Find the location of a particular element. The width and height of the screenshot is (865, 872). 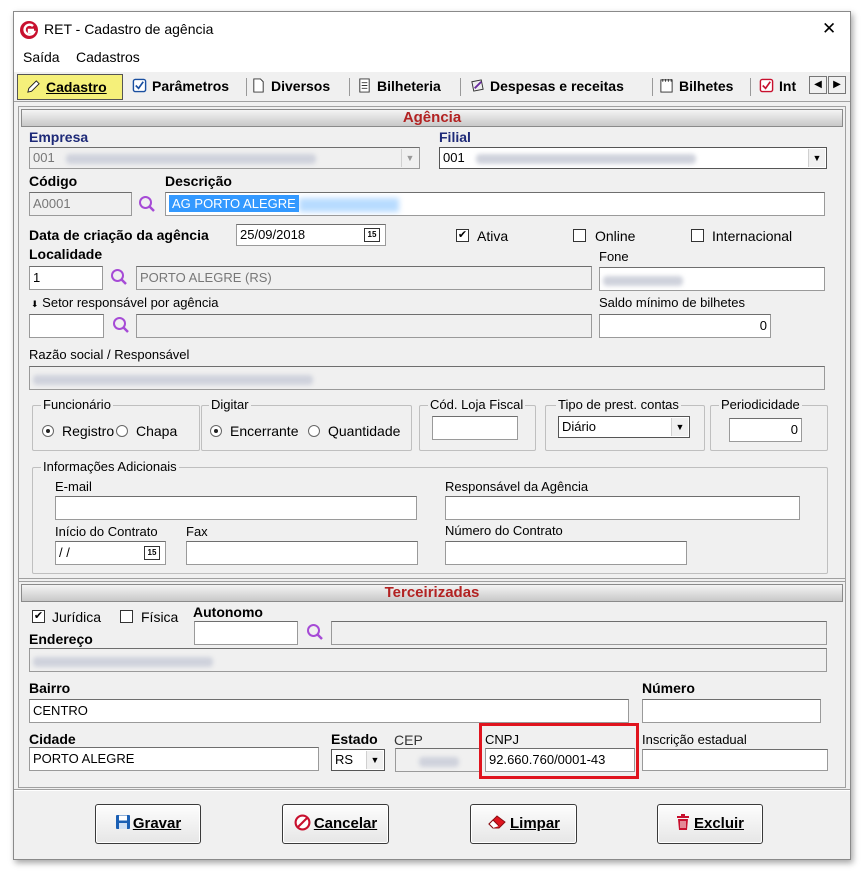

gravar-label: Gravar is located at coordinates (157, 823).